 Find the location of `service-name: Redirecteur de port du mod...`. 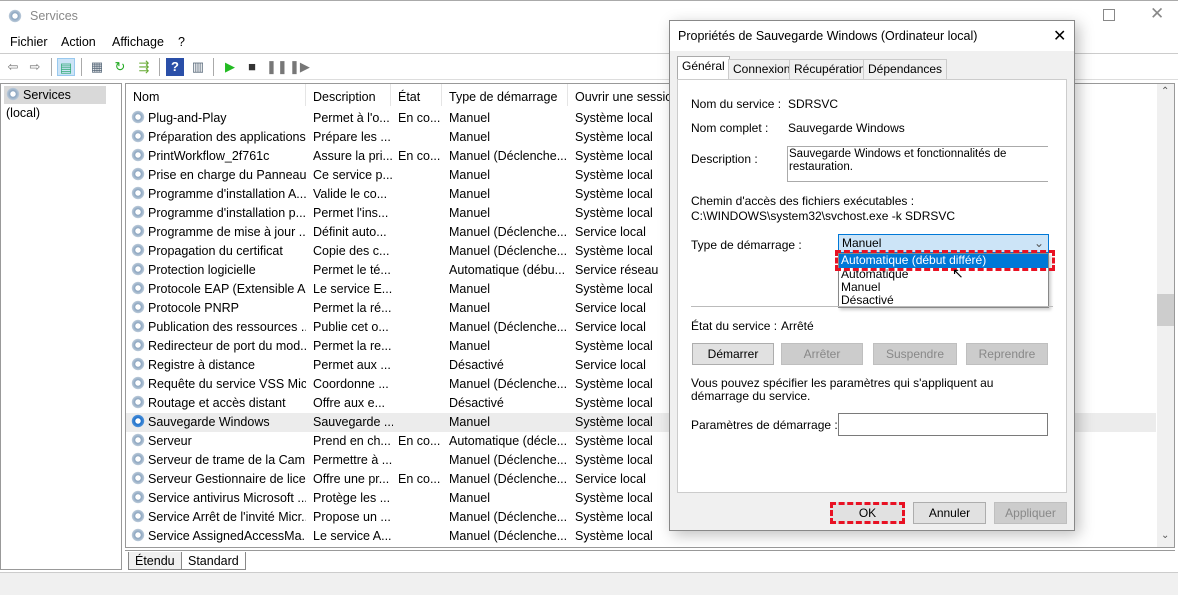

service-name: Redirecteur de port du mod... is located at coordinates (227, 346).